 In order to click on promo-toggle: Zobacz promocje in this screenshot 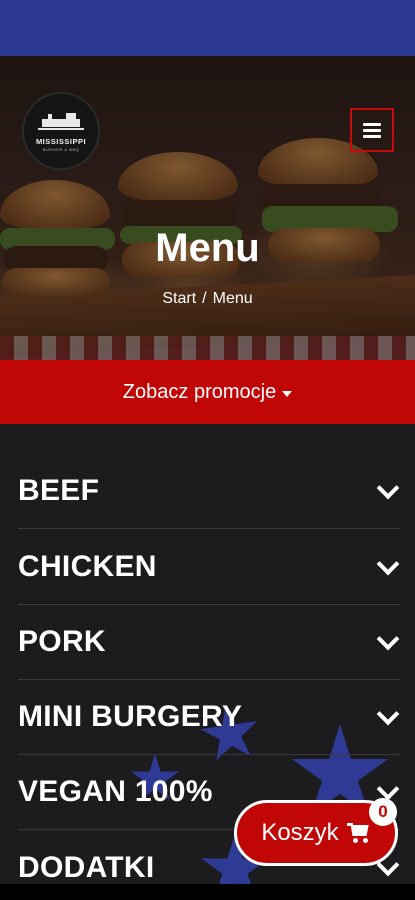, I will do `click(207, 392)`.